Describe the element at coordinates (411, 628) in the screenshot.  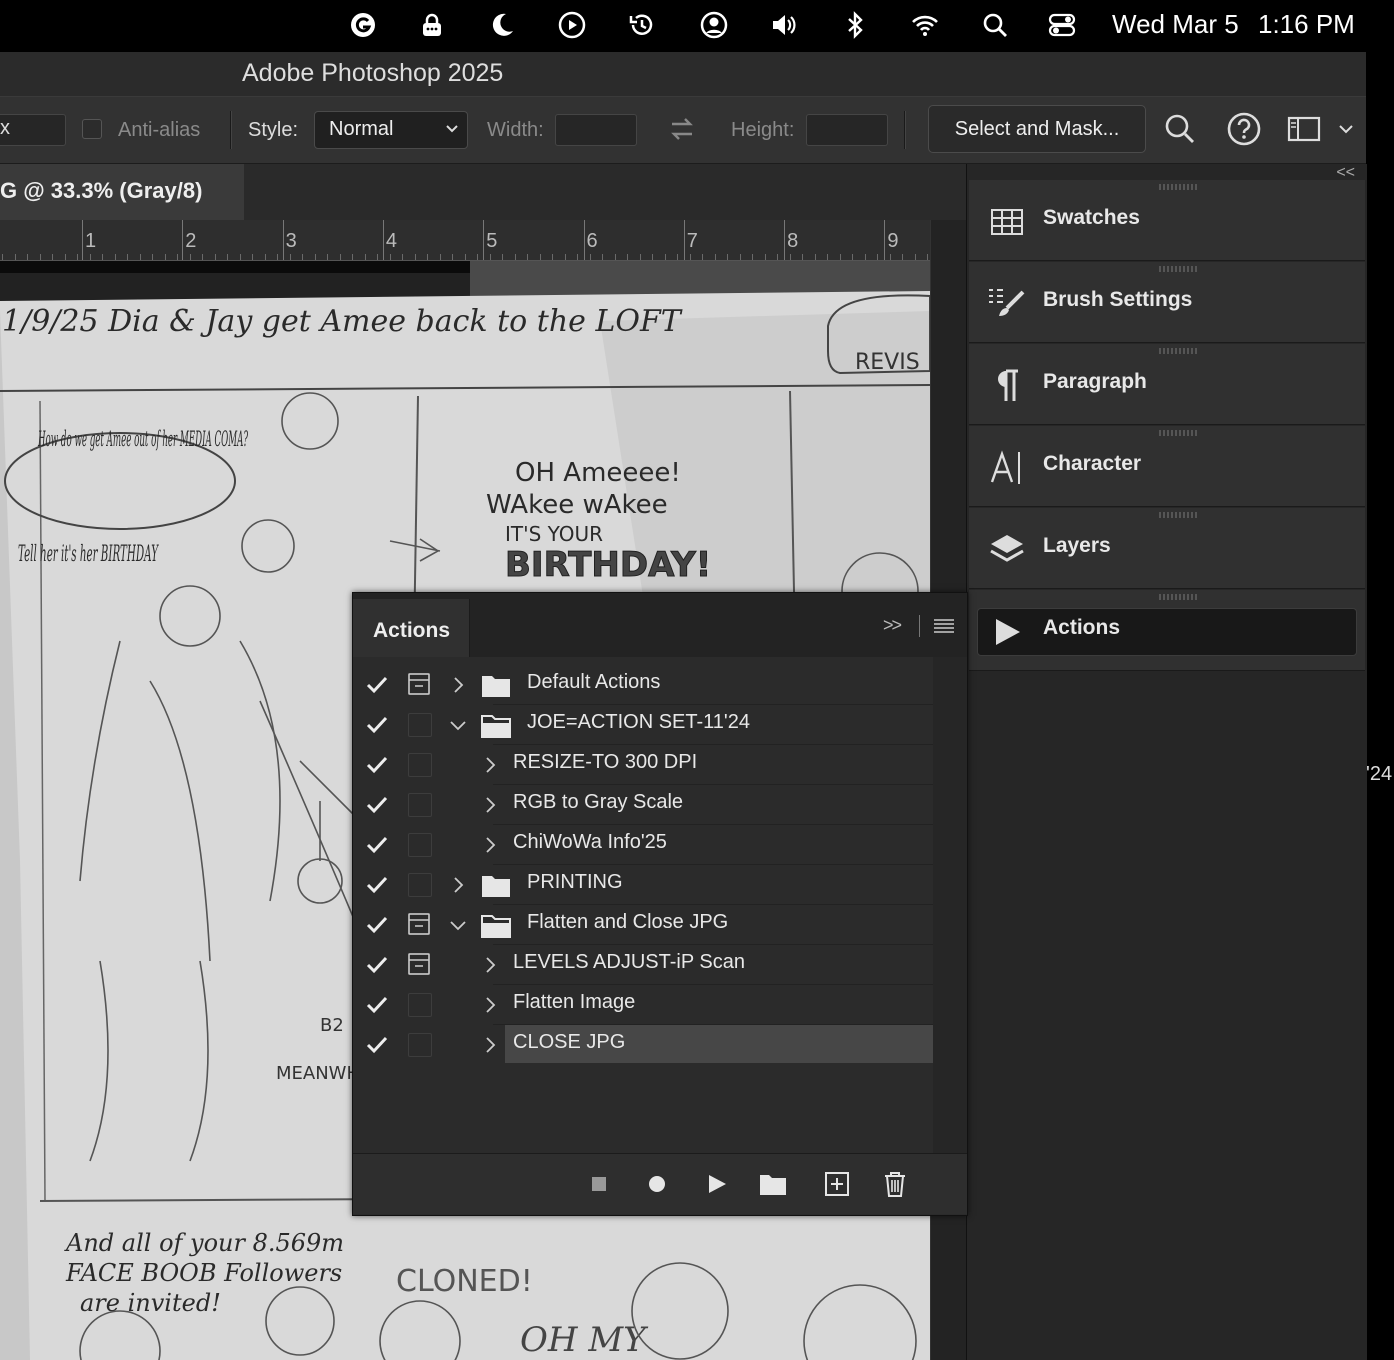
I see `tab-actions: Actions` at that location.